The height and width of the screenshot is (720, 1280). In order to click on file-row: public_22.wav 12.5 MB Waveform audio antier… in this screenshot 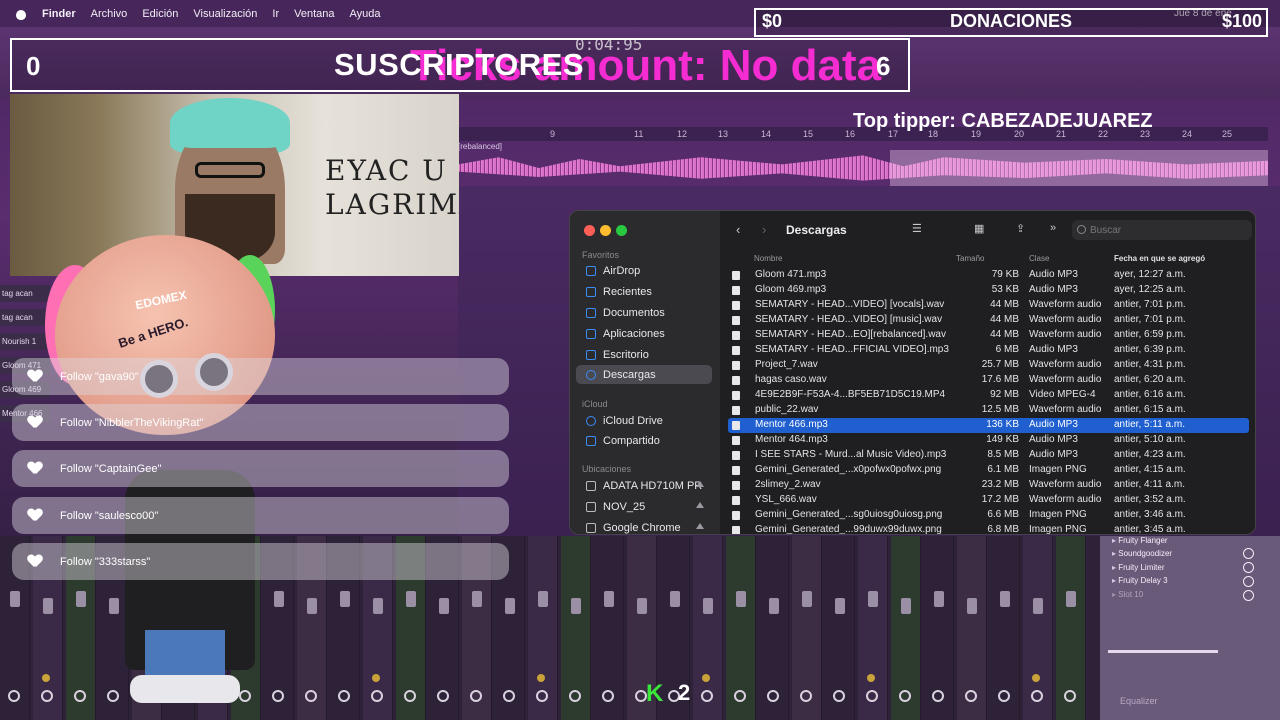, I will do `click(988, 410)`.